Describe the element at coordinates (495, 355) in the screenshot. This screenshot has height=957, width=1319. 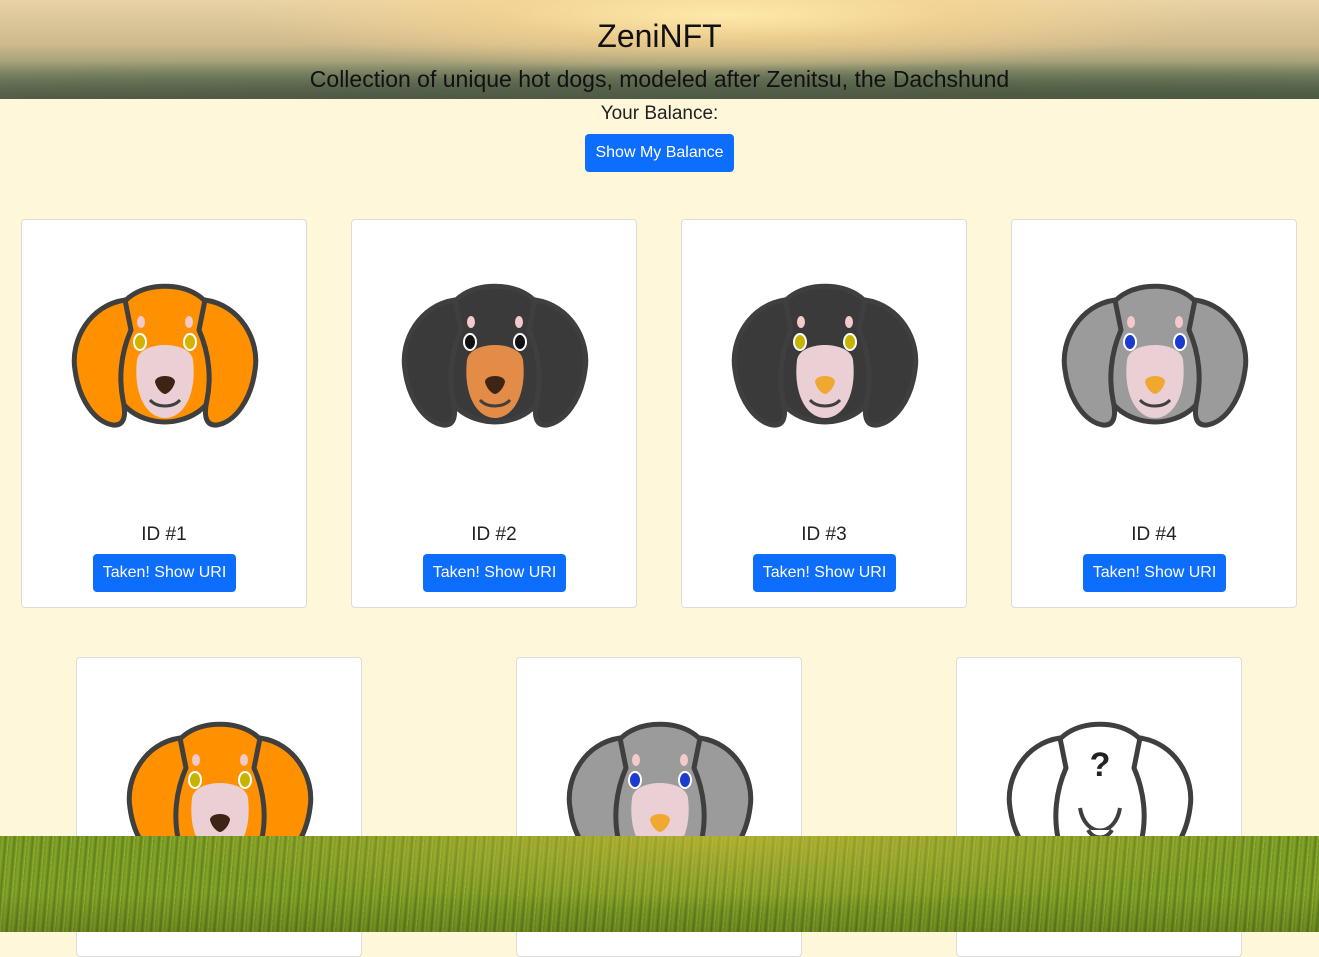
I see `black-tan-dachshund-icon` at that location.